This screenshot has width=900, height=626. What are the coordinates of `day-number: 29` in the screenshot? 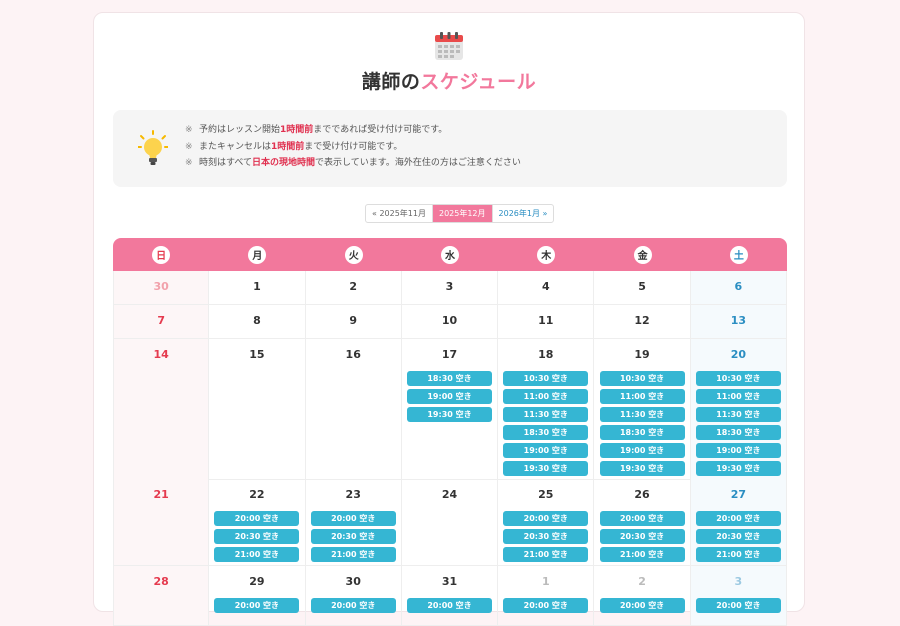 It's located at (257, 581).